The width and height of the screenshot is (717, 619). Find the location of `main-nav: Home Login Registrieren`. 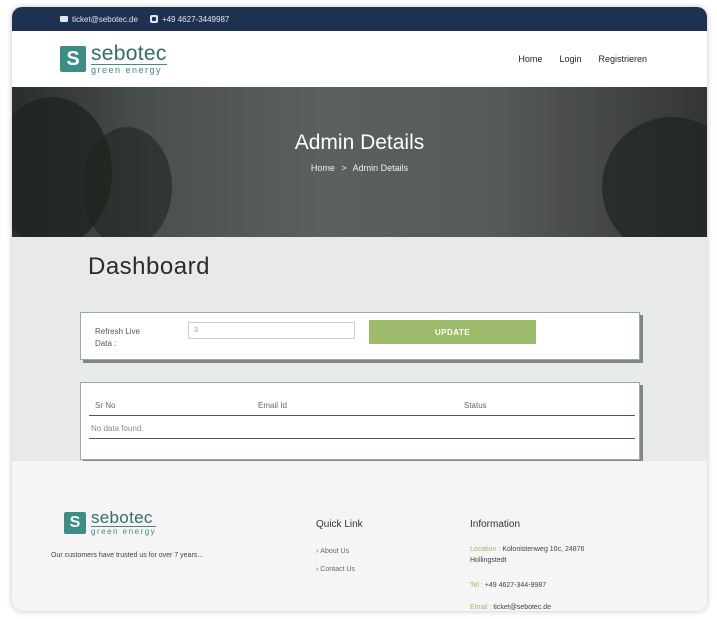

main-nav: Home Login Registrieren is located at coordinates (582, 59).